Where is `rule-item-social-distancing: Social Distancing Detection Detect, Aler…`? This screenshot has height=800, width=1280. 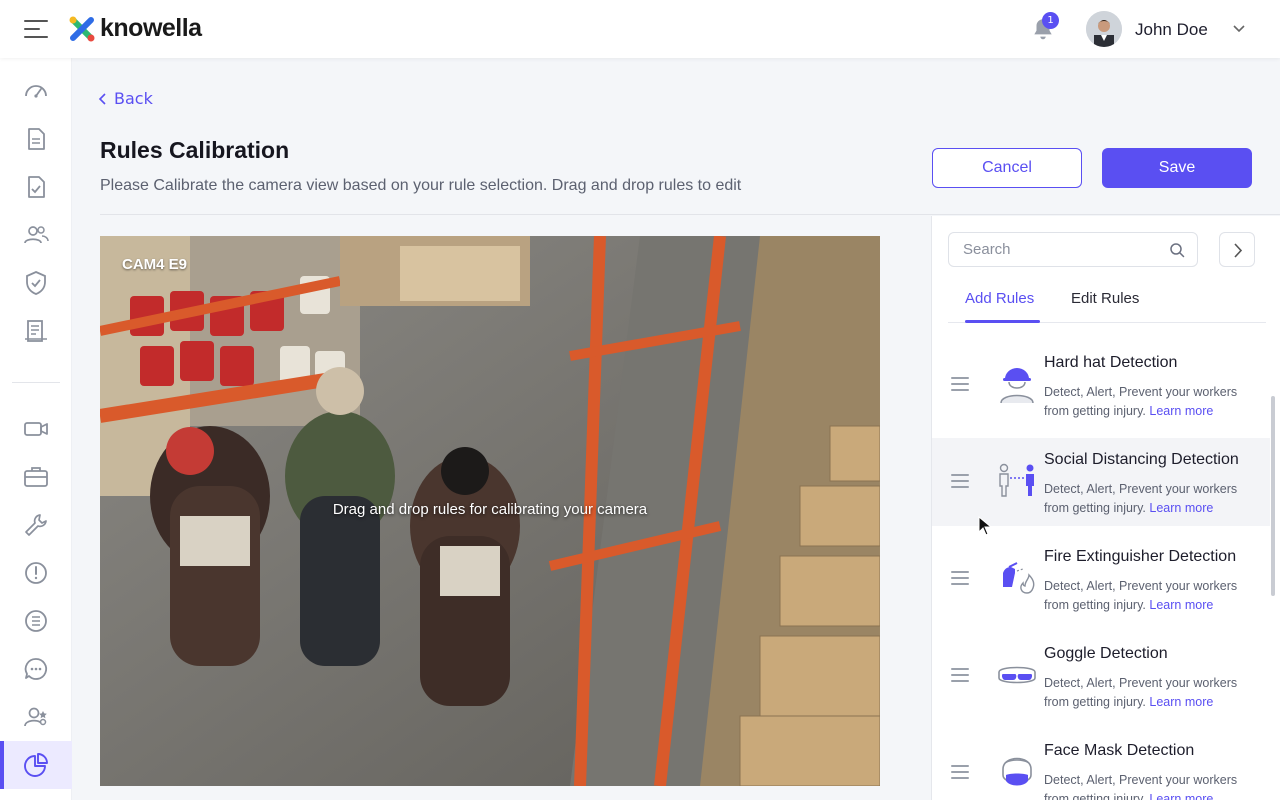
rule-item-social-distancing: Social Distancing Detection Detect, Aler… is located at coordinates (1101, 482).